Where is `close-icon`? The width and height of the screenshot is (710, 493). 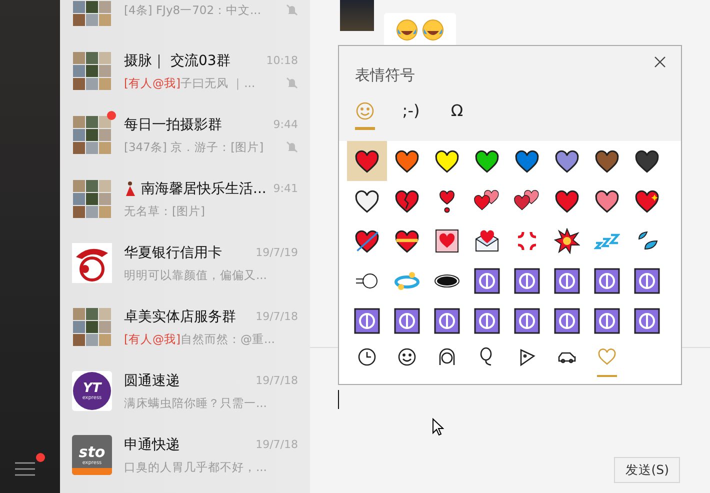 close-icon is located at coordinates (660, 62).